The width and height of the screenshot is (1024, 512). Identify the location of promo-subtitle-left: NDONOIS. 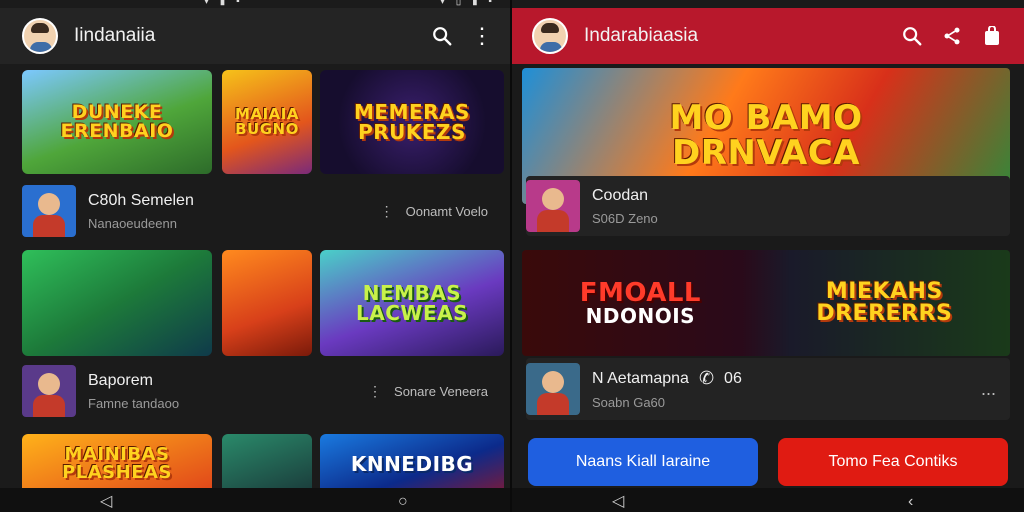
(640, 316).